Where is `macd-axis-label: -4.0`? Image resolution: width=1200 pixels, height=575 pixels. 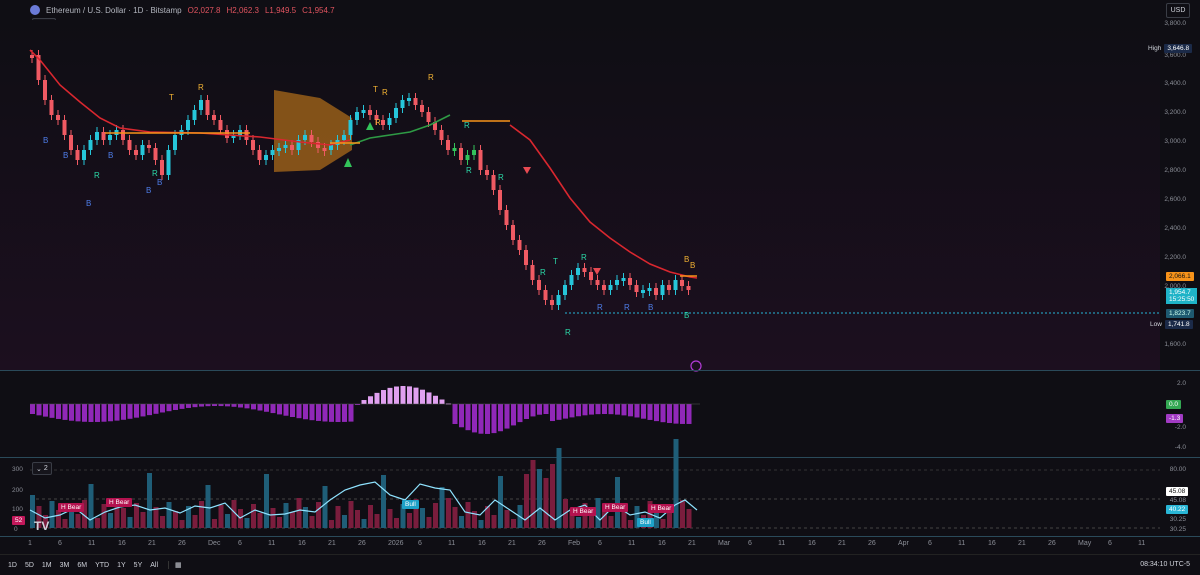
macd-axis-label: -4.0 is located at coordinates (1180, 447).